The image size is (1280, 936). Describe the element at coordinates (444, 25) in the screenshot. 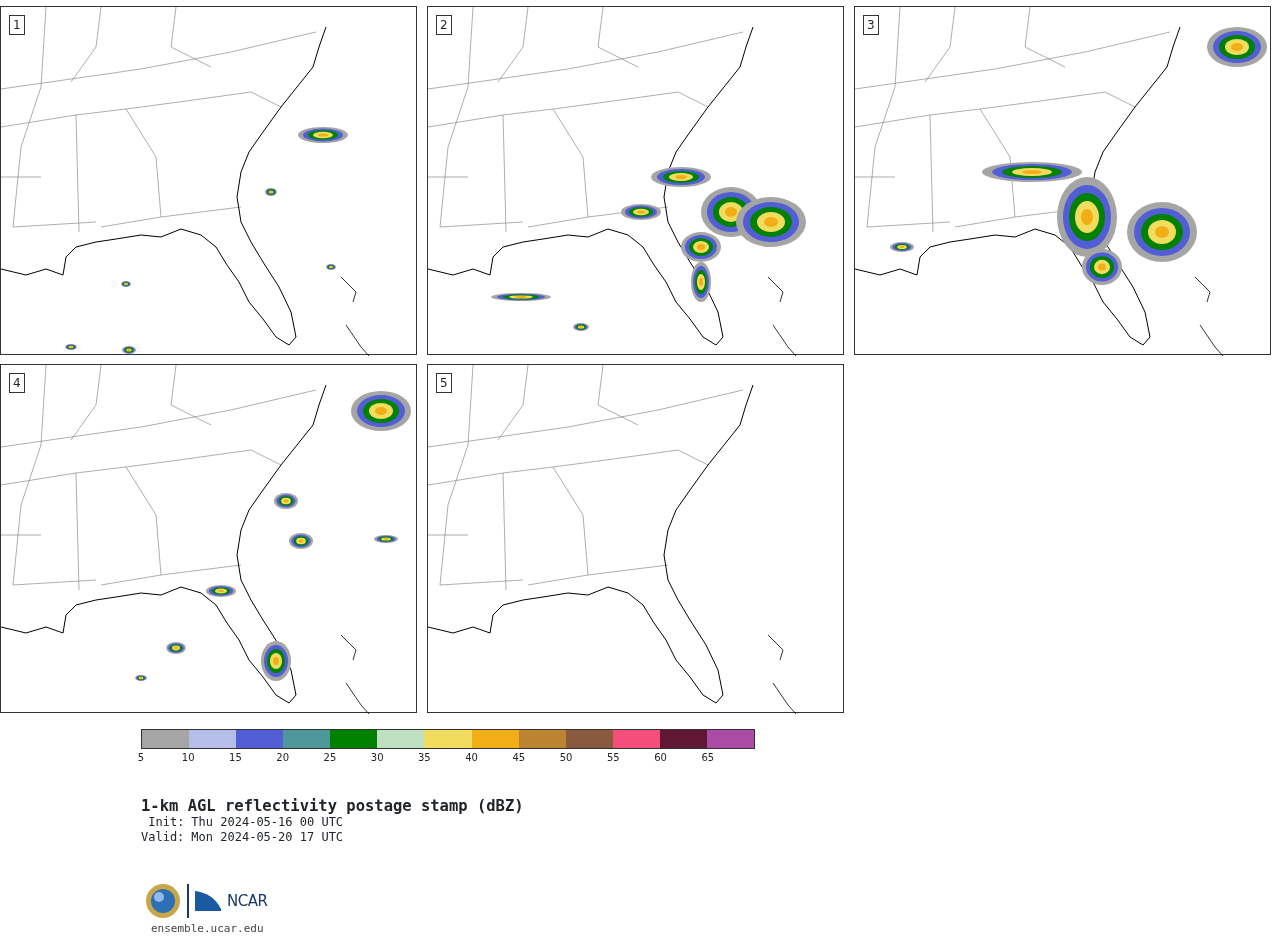

I see `panel-number: 2` at that location.